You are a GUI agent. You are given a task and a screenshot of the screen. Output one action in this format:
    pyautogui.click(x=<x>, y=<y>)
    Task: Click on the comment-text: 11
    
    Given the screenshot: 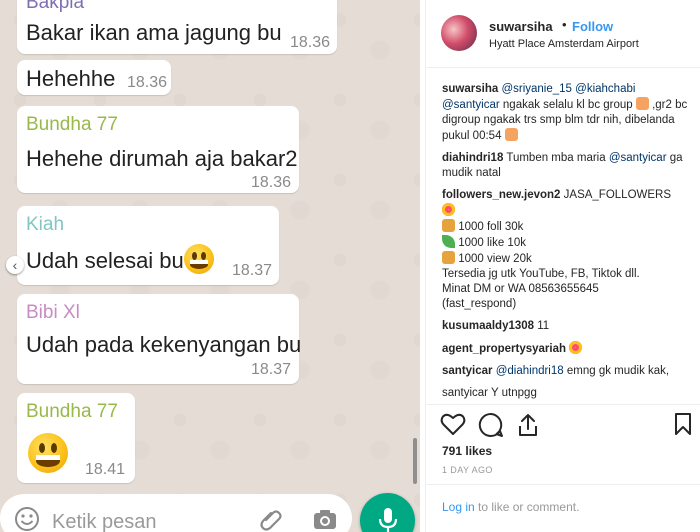 What is the action you would take?
    pyautogui.click(x=542, y=326)
    